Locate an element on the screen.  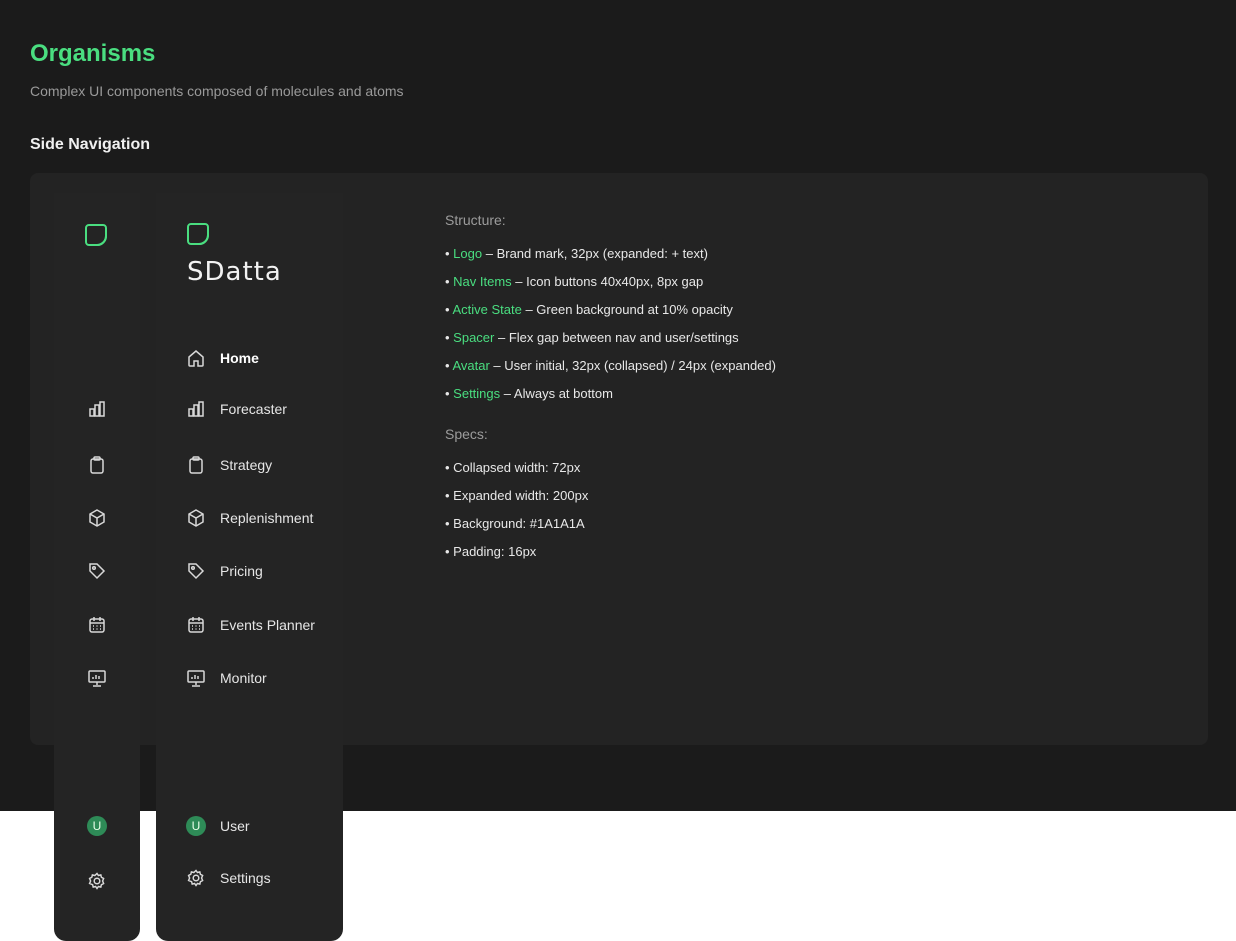
collapsed-user-avatar-button: U is located at coordinates (97, 826).